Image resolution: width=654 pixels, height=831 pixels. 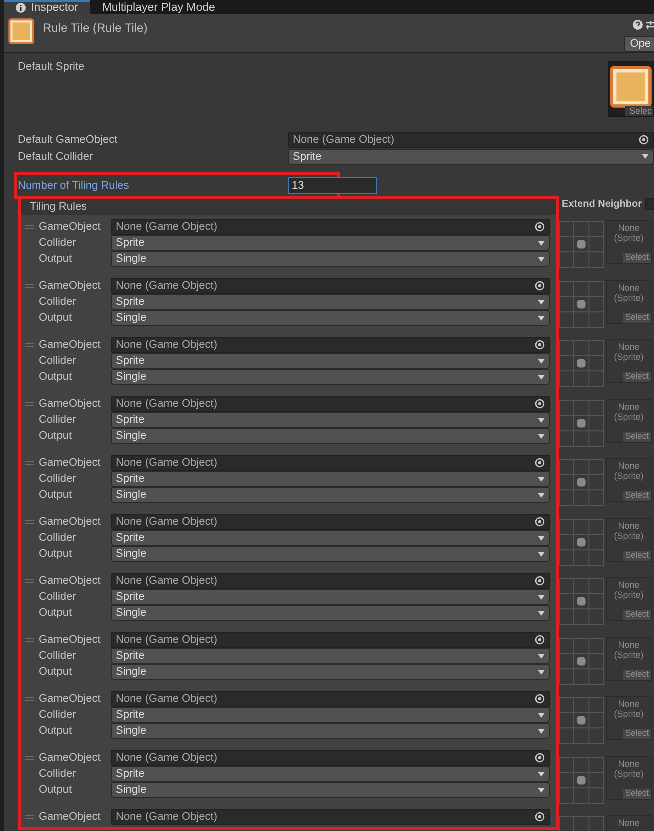 I want to click on help-icon, so click(x=638, y=25).